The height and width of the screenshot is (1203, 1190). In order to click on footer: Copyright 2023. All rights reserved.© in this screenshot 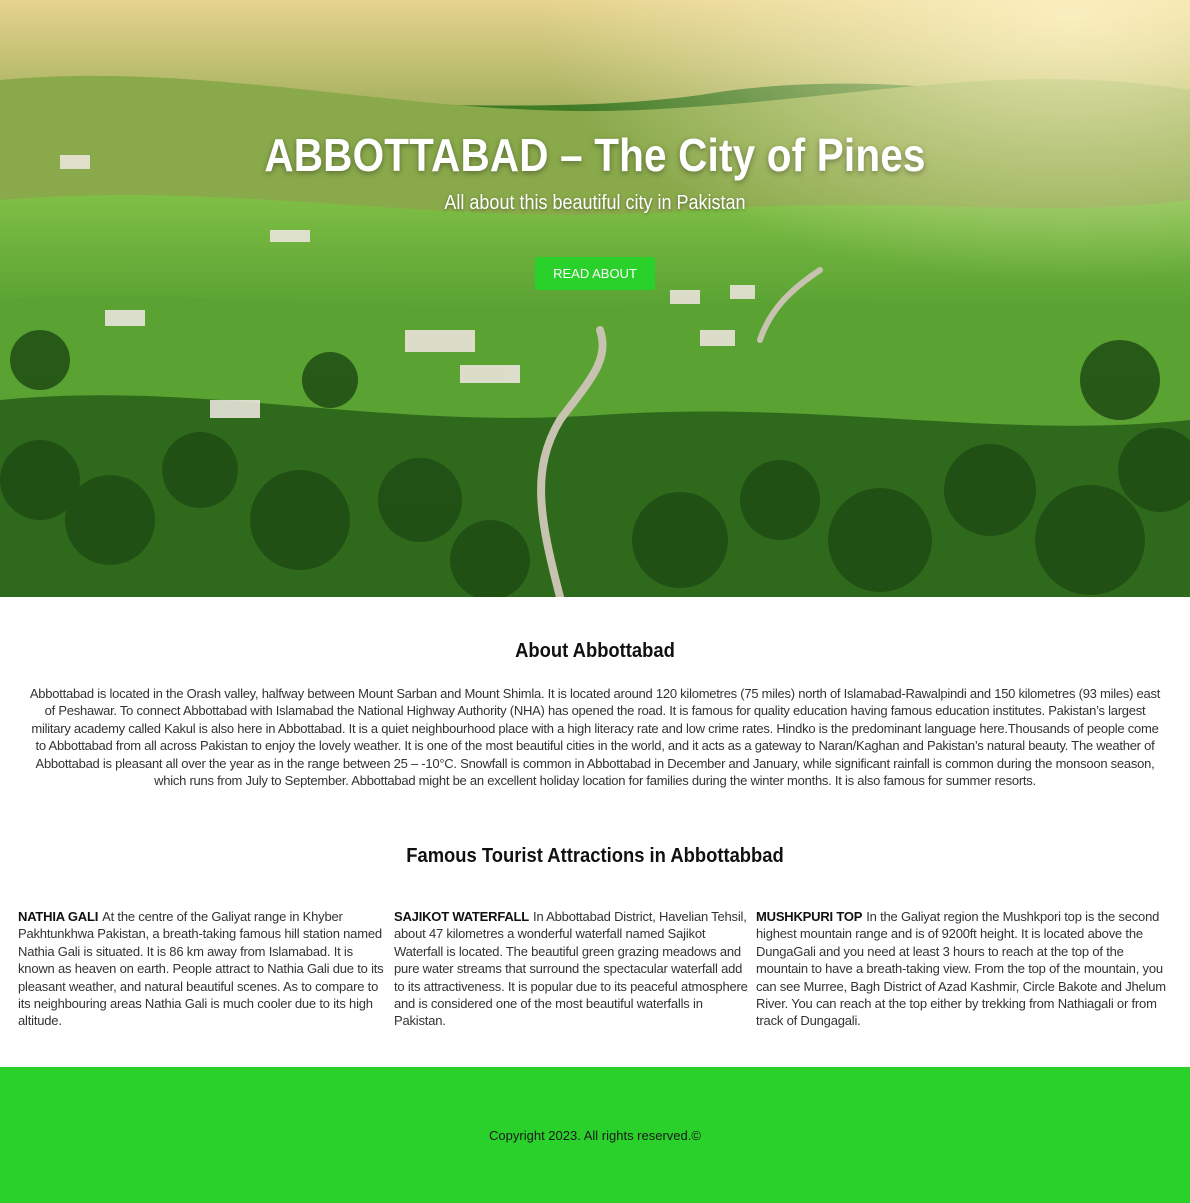, I will do `click(595, 1135)`.